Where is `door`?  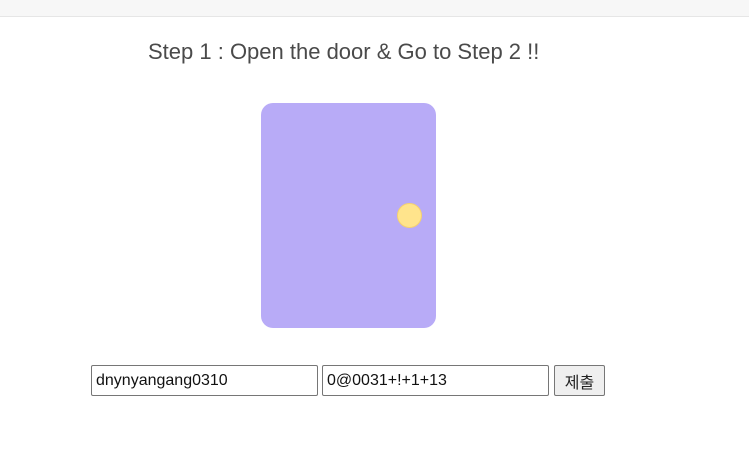 door is located at coordinates (348, 215).